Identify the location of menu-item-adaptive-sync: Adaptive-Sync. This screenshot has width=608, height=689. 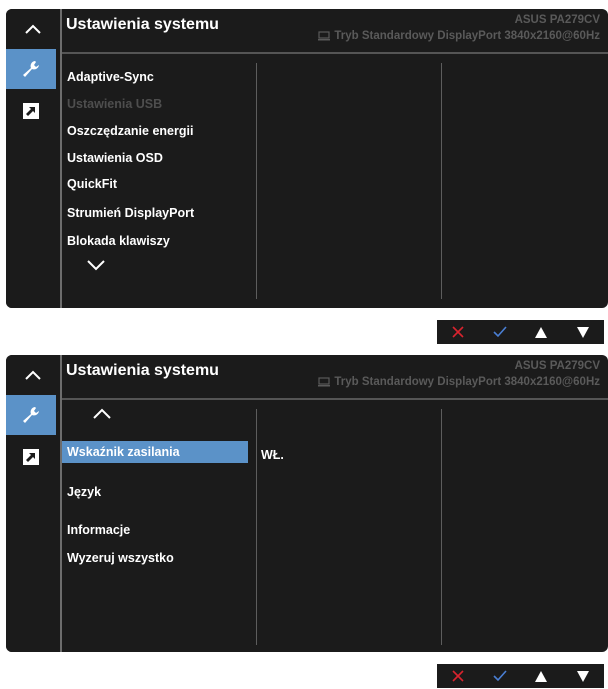
(110, 77).